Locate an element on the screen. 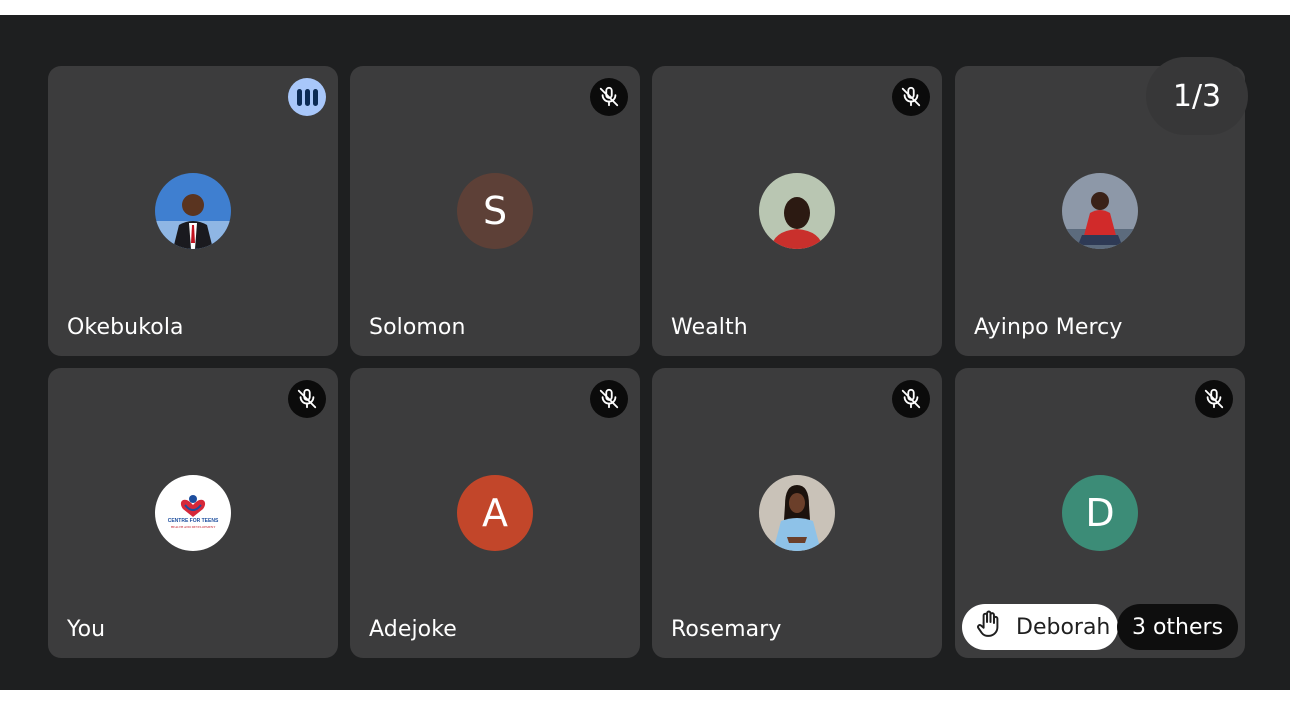 The height and width of the screenshot is (711, 1290). participant-tile-okebukola: Okebukola is located at coordinates (193, 211).